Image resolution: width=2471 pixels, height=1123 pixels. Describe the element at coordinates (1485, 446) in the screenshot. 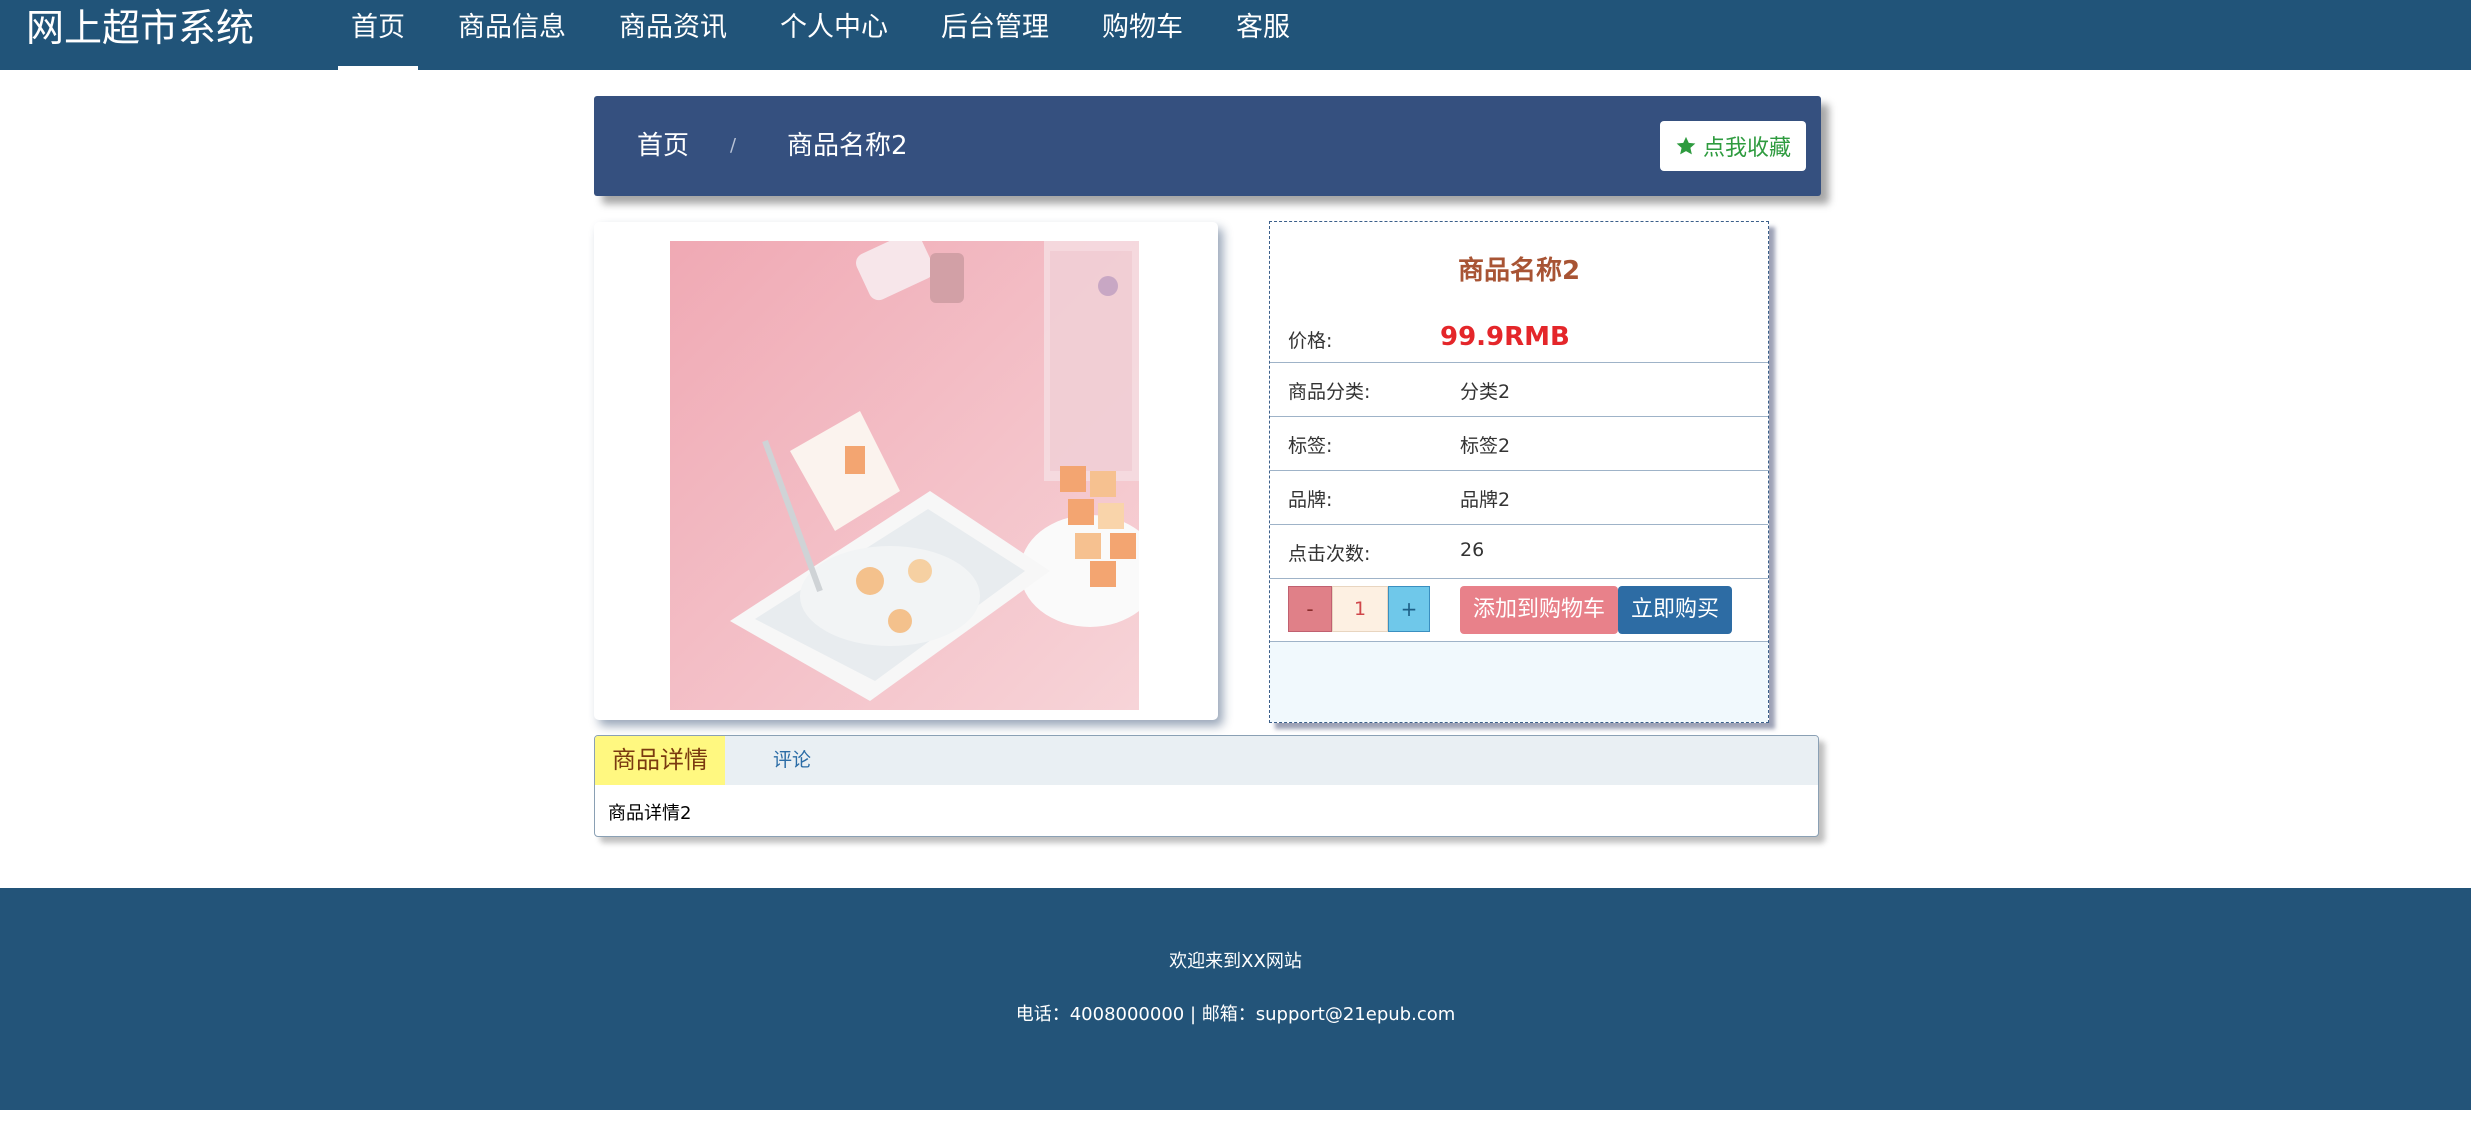

I see `tag-value: 标签2` at that location.